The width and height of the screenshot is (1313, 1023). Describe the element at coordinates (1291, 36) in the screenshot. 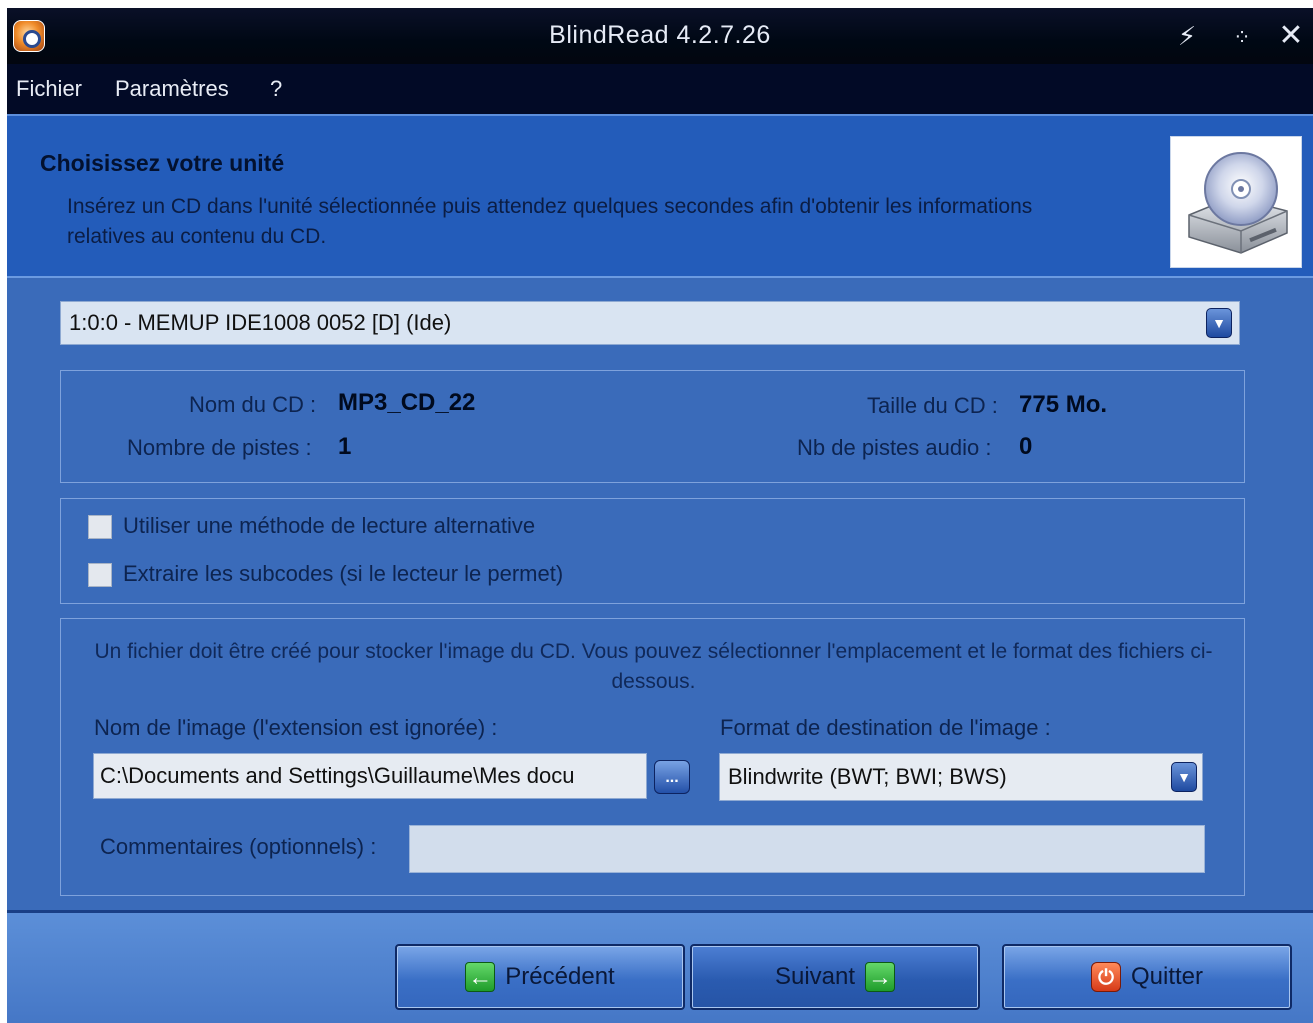

I see `close-icon: ✕` at that location.